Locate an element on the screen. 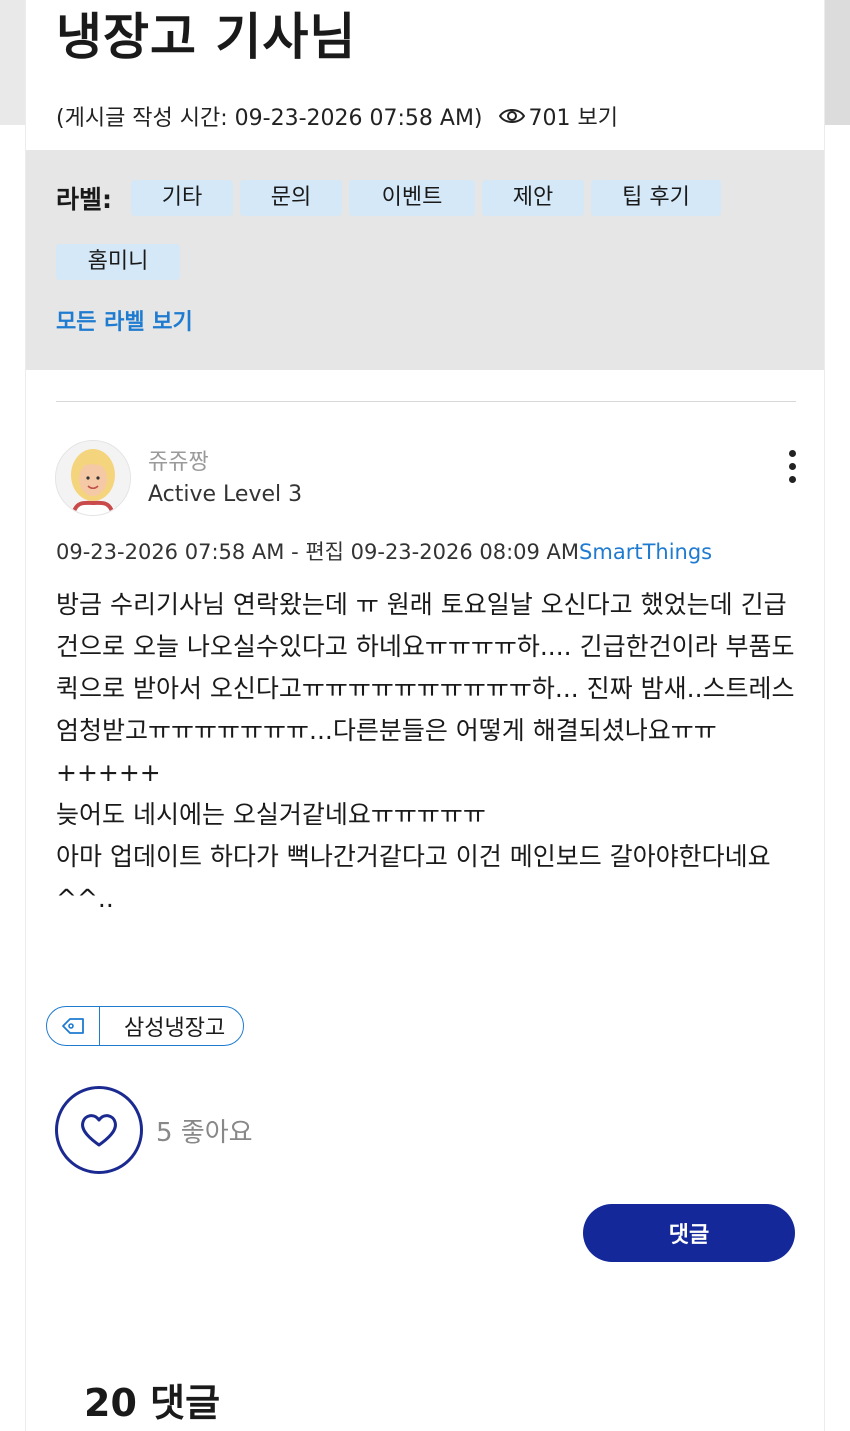 The height and width of the screenshot is (1431, 850). label-chip-etc: 기타 is located at coordinates (182, 198).